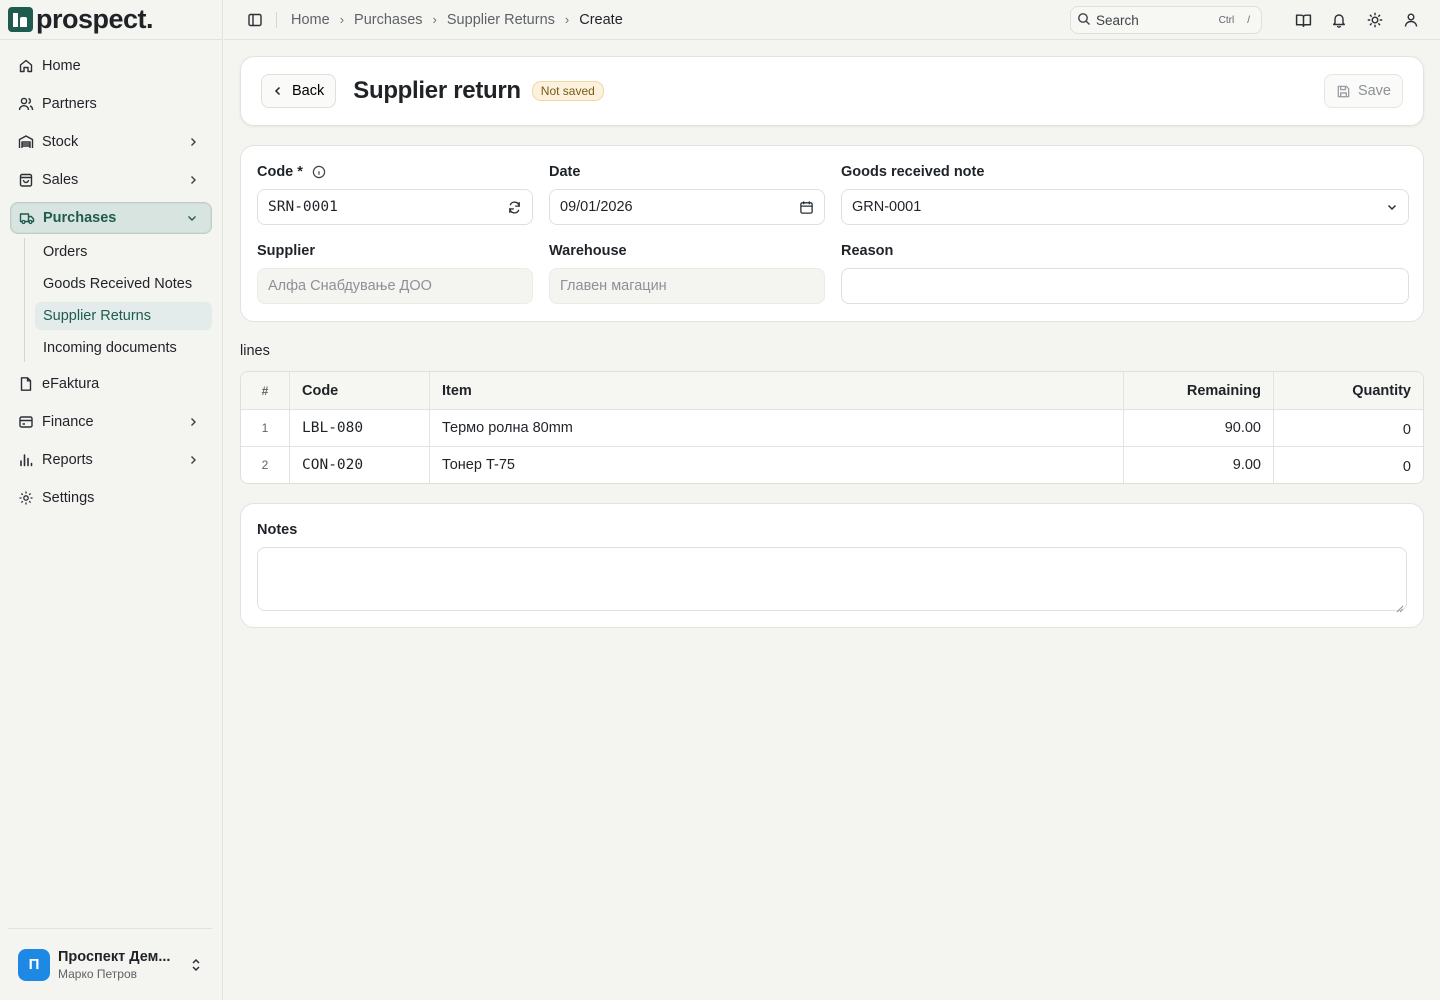  What do you see at coordinates (395, 172) in the screenshot?
I see `code-label: Code *` at bounding box center [395, 172].